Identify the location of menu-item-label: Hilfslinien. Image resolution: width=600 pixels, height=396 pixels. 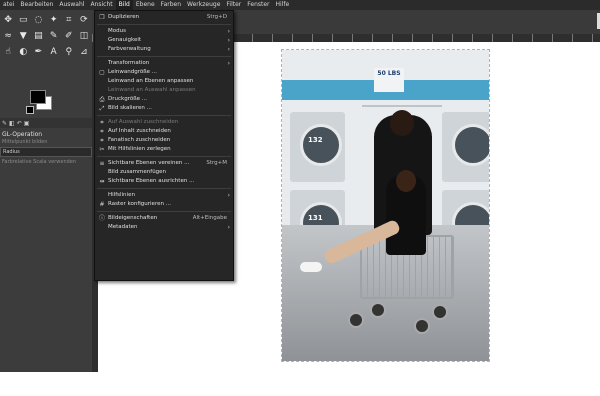
(121, 195).